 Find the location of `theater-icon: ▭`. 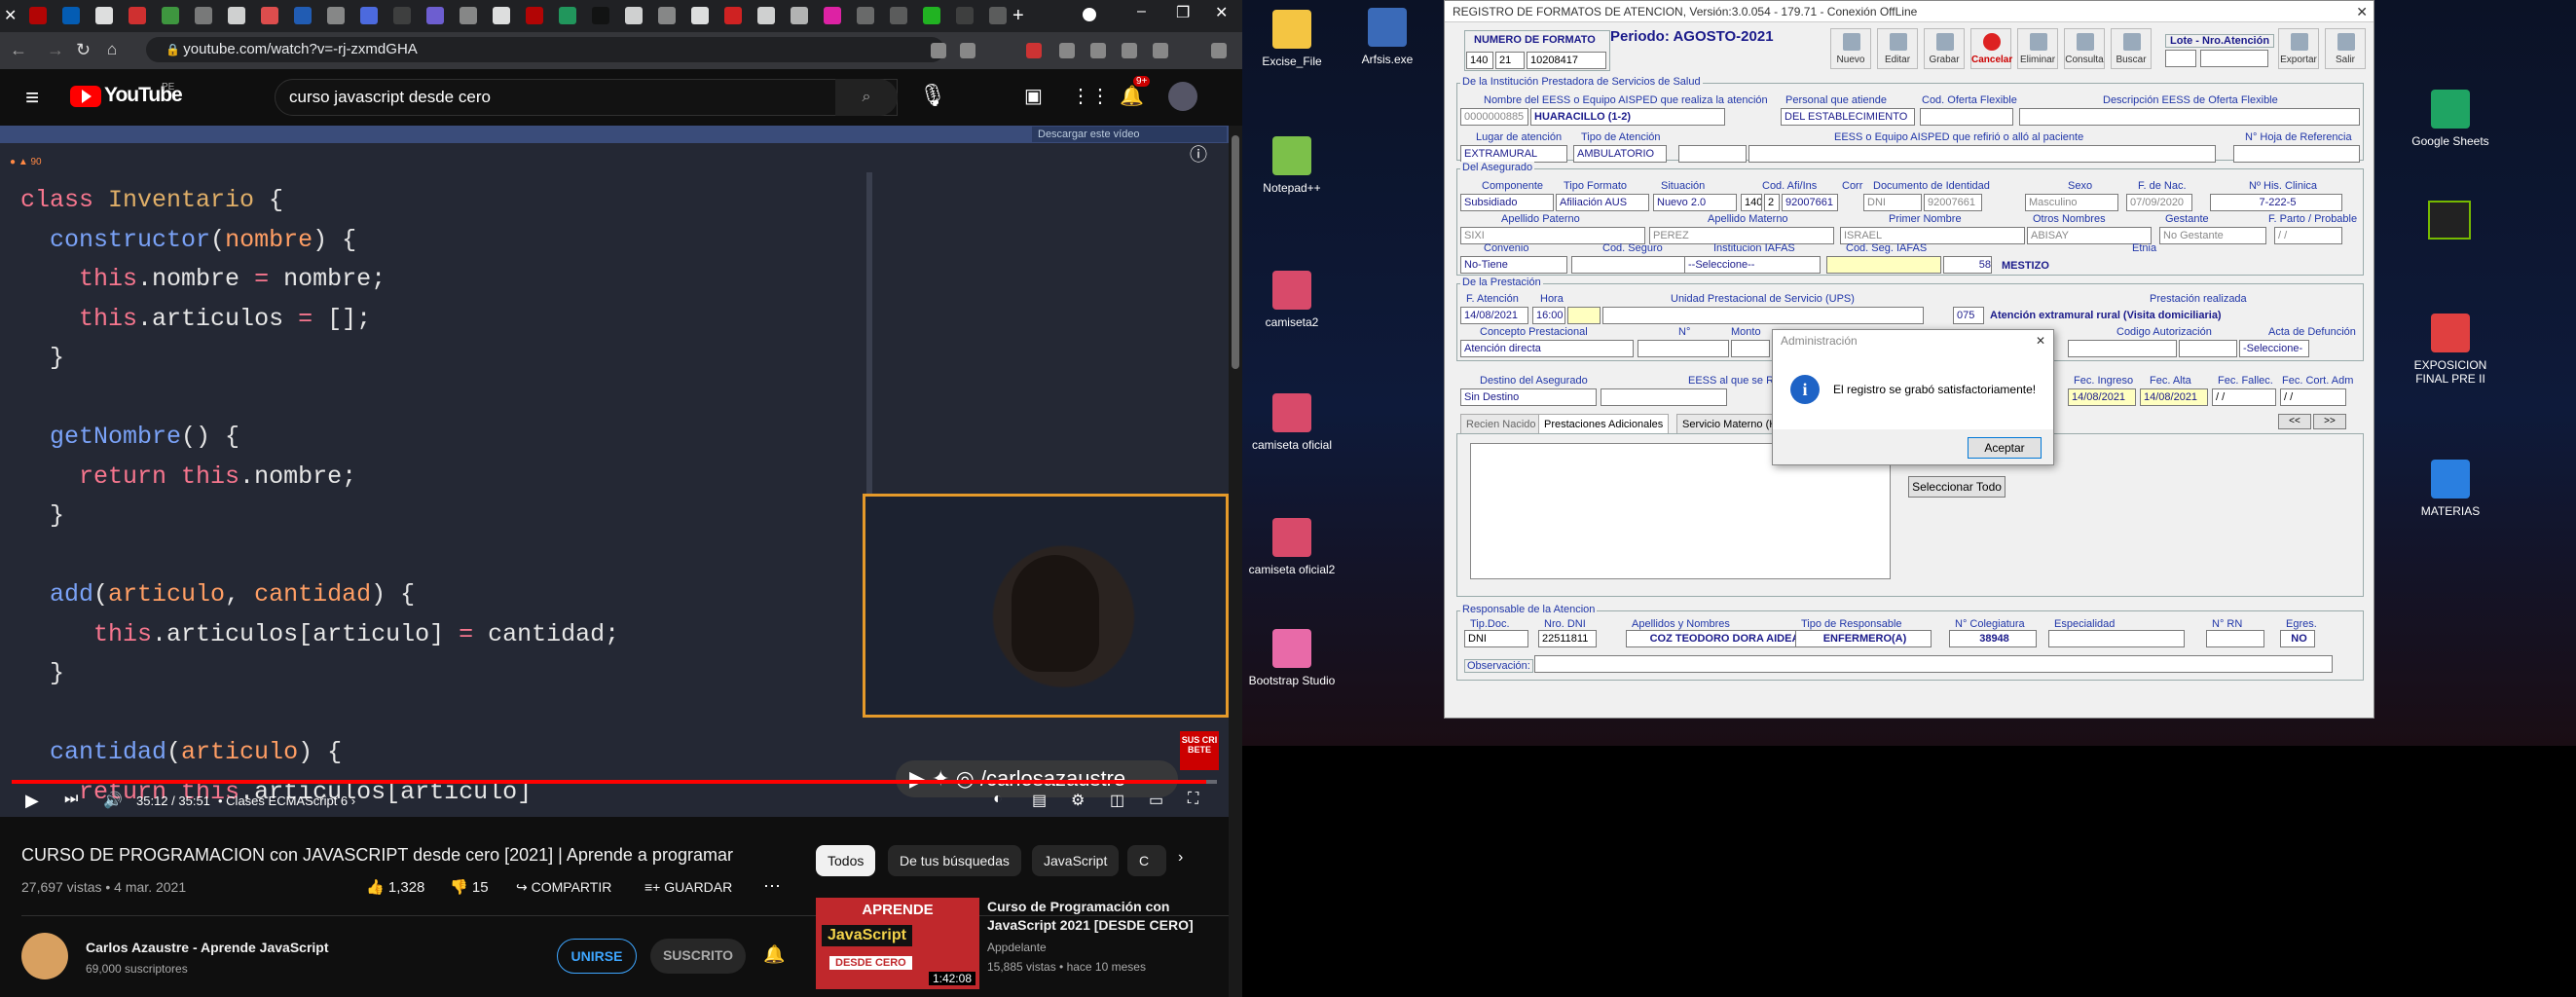

theater-icon: ▭ is located at coordinates (1156, 800).